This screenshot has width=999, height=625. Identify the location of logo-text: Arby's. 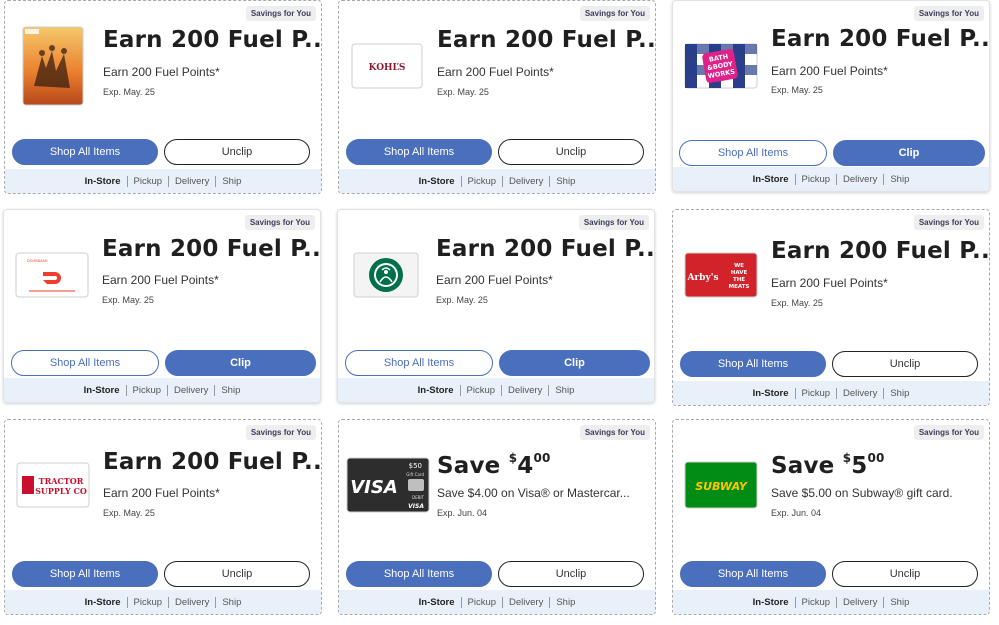
(702, 278).